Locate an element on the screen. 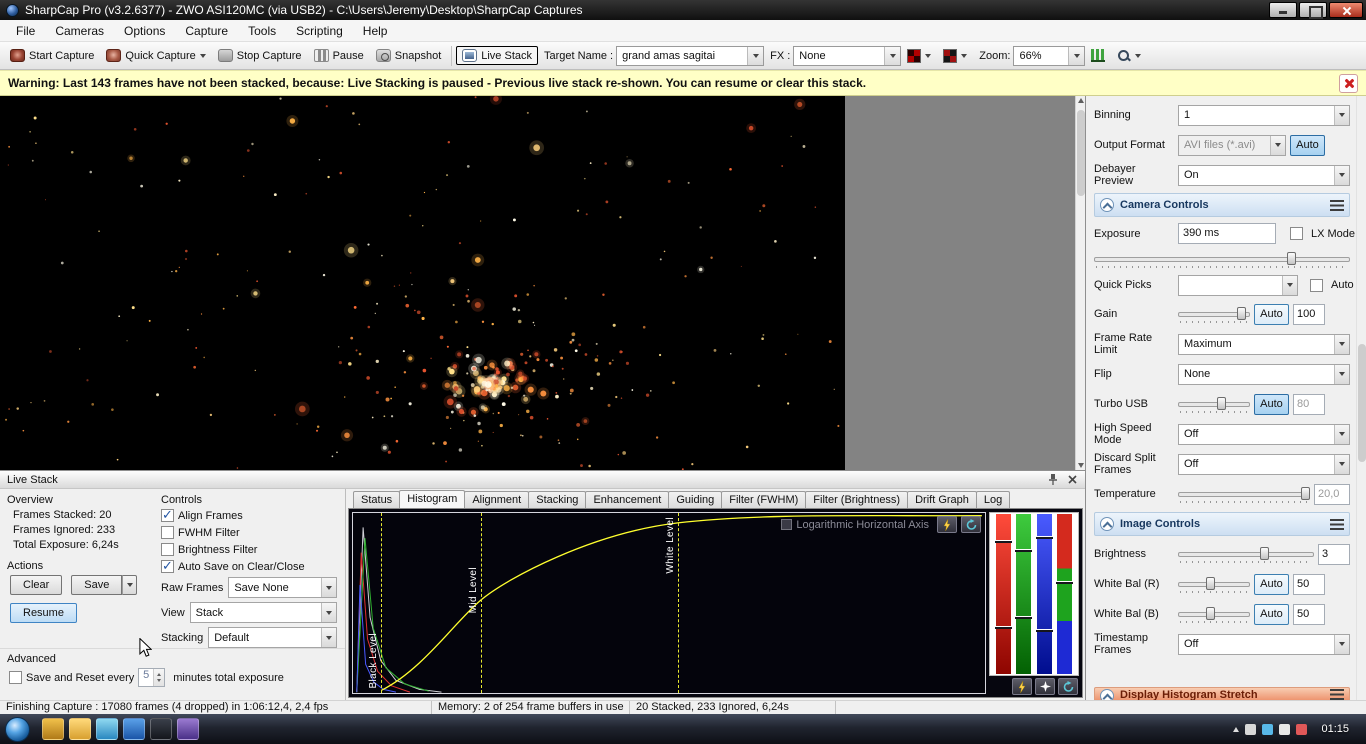 The image size is (1366, 744). white-bal-r-slider is located at coordinates (1214, 584).